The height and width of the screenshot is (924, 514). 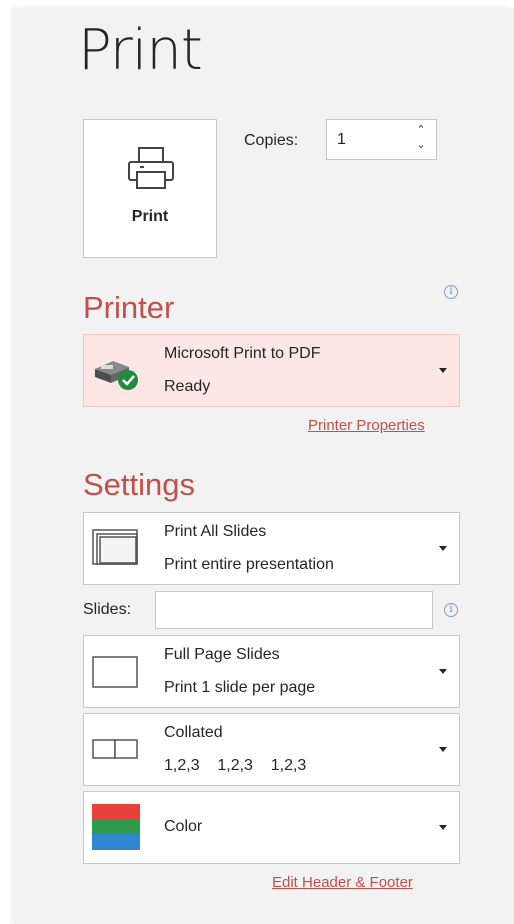 What do you see at coordinates (116, 550) in the screenshot?
I see `slides-stack-icon` at bounding box center [116, 550].